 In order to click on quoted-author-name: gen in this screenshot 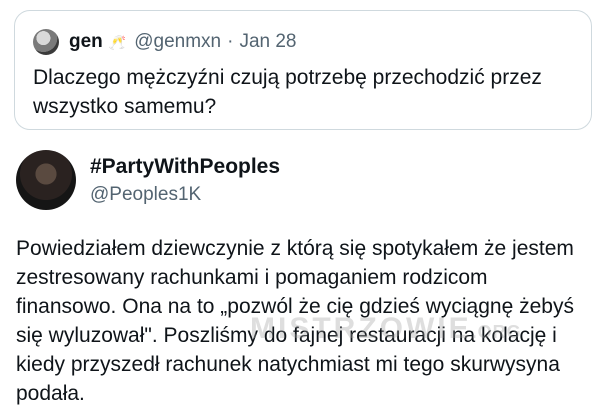, I will do `click(86, 42)`.